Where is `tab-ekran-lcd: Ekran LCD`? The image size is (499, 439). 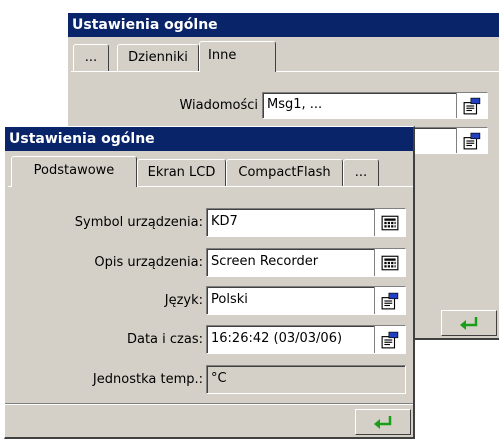
tab-ekran-lcd: Ekran LCD is located at coordinates (181, 172).